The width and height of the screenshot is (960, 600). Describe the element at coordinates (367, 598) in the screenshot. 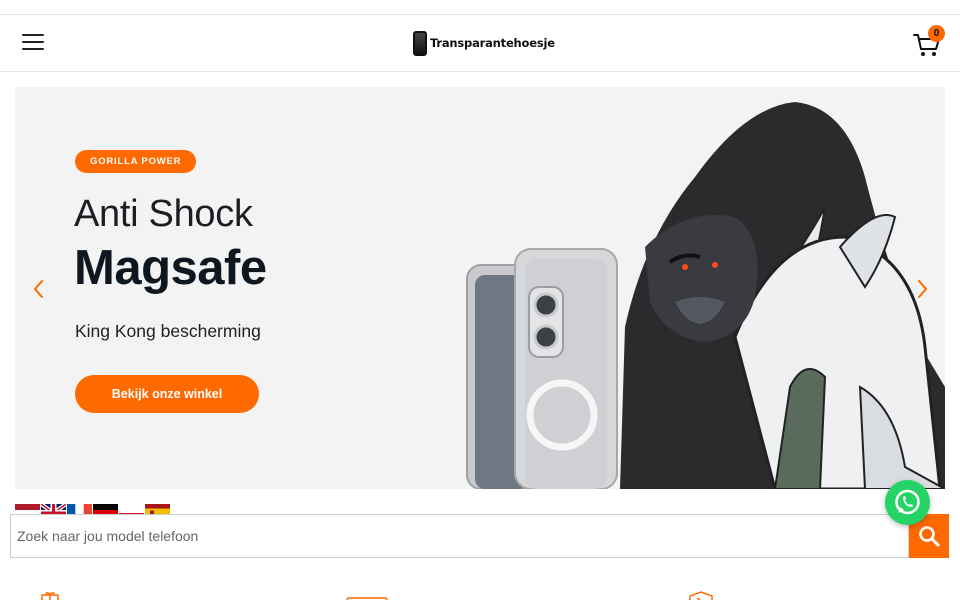

I see `delivery-icon` at that location.